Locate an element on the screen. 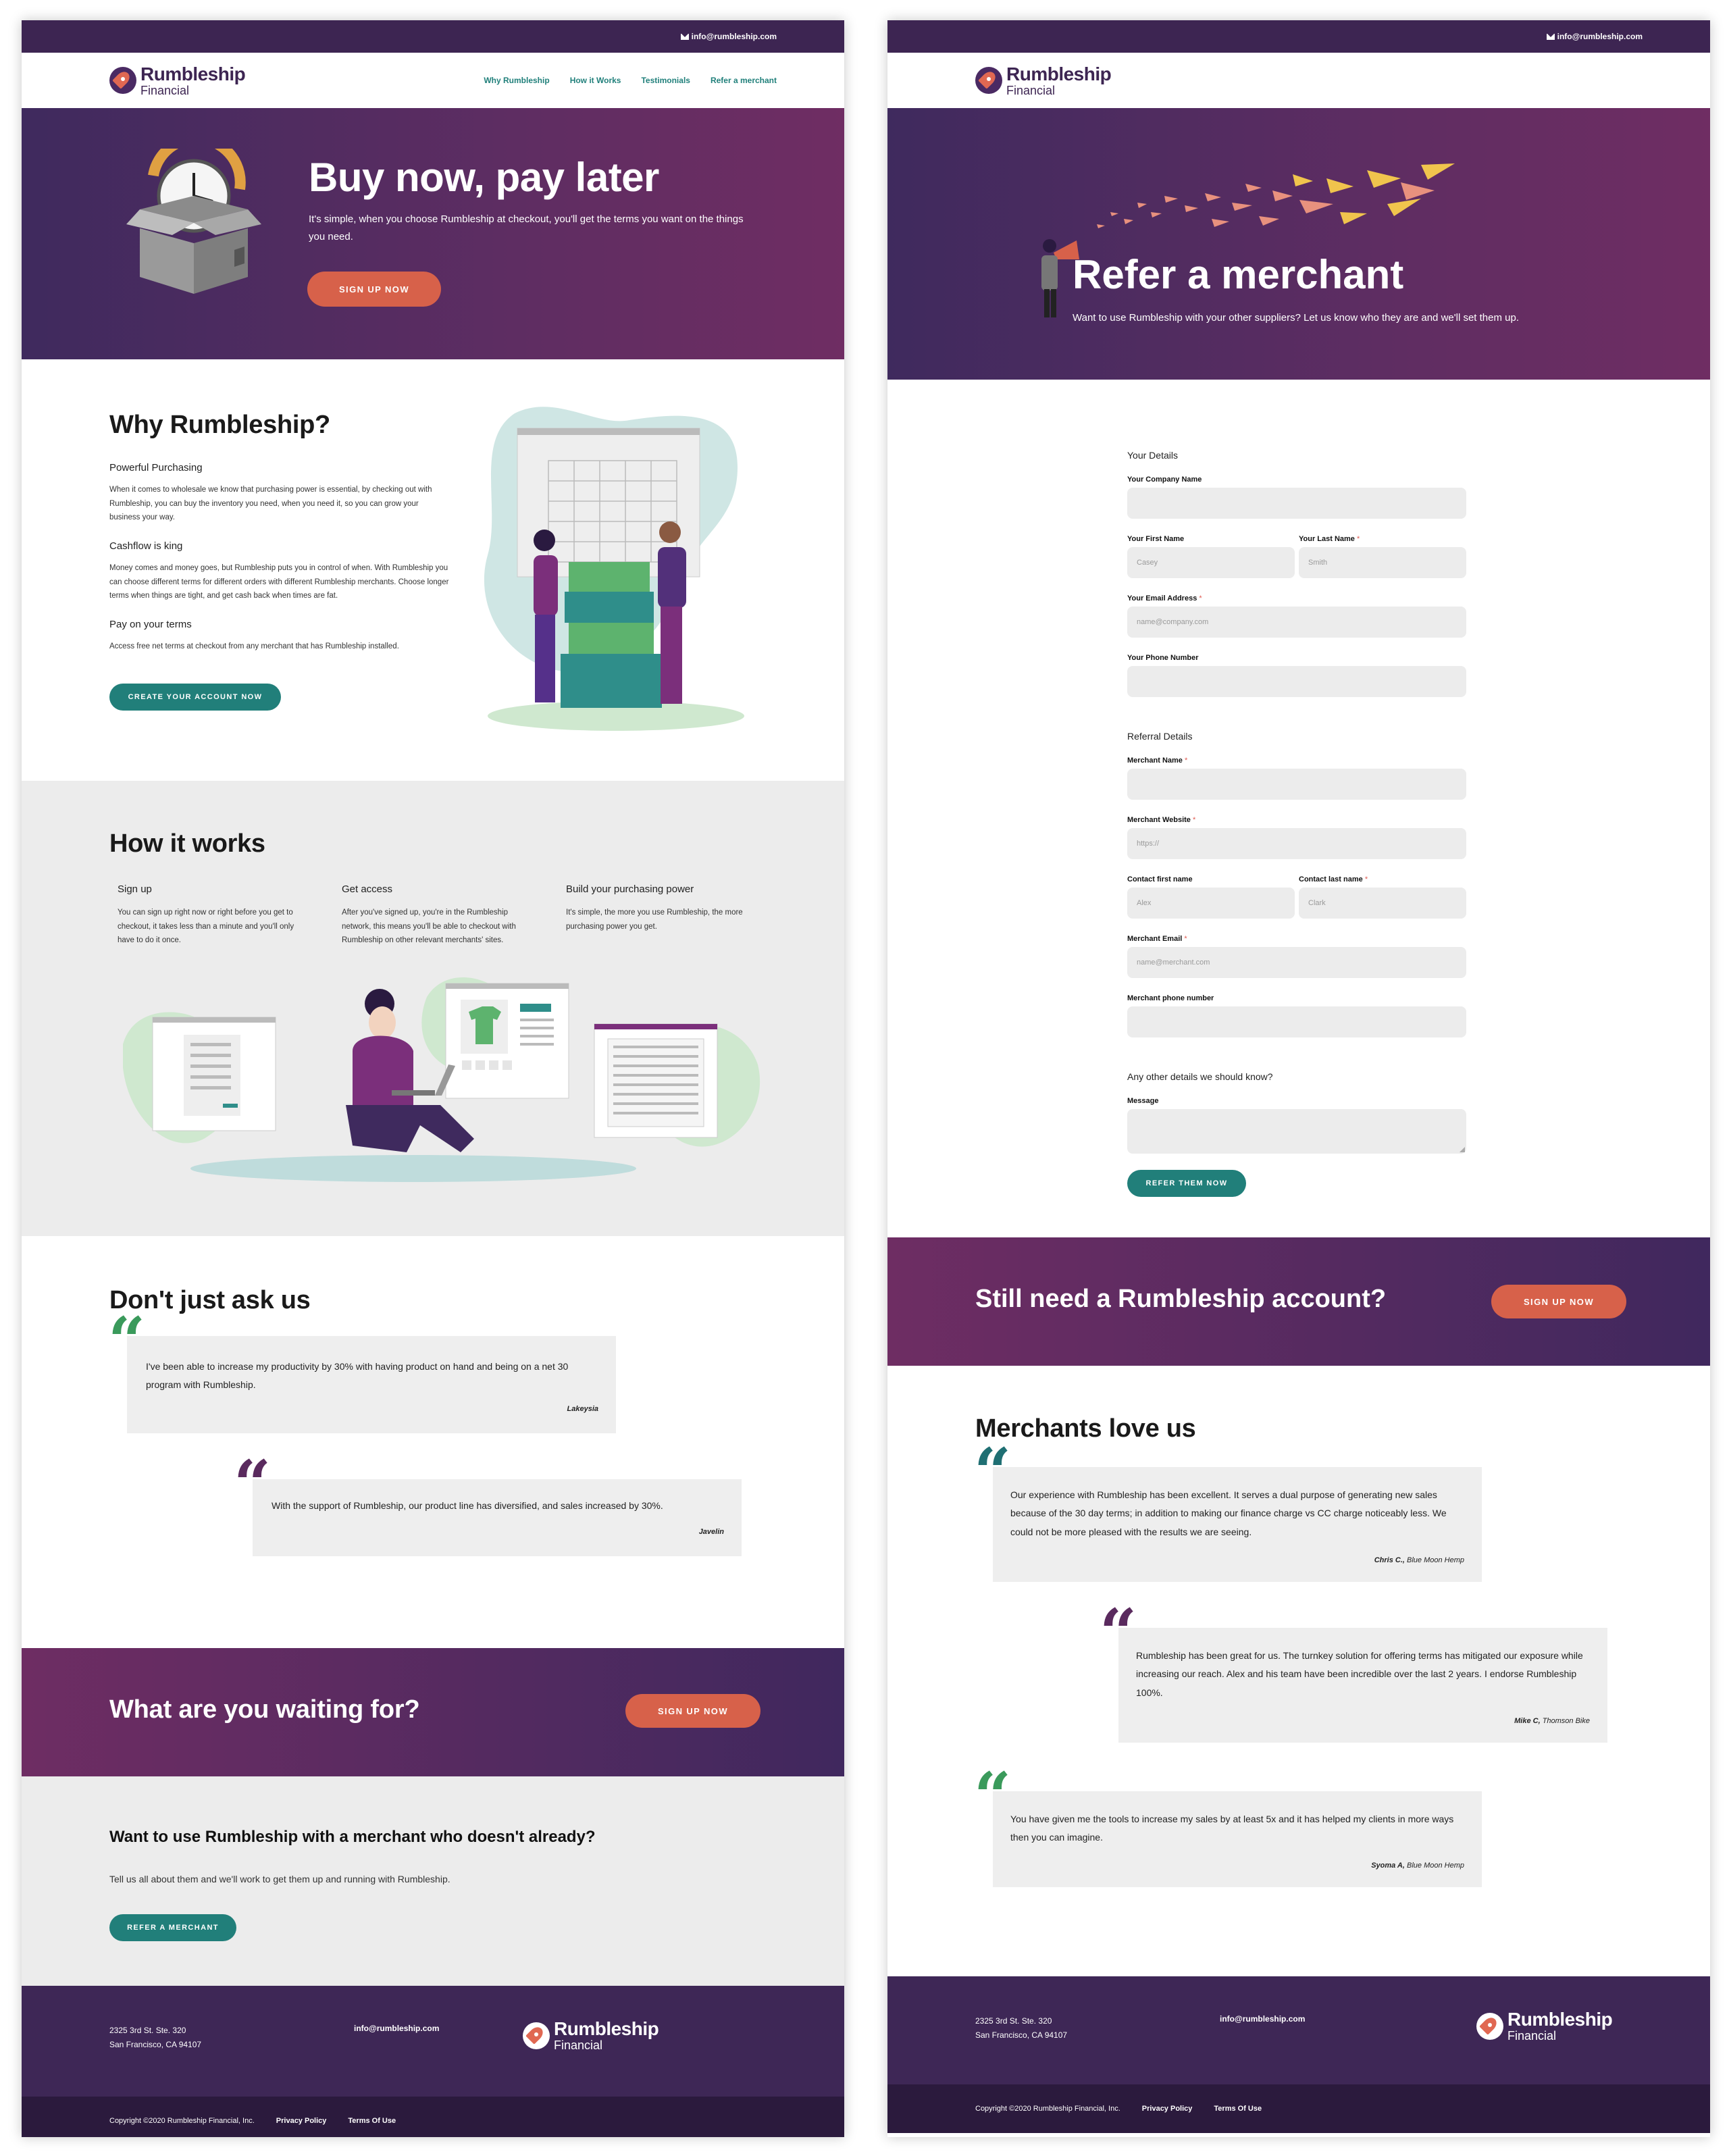 The width and height of the screenshot is (1729, 2156). merchant-website-input: https:// is located at coordinates (1296, 843).